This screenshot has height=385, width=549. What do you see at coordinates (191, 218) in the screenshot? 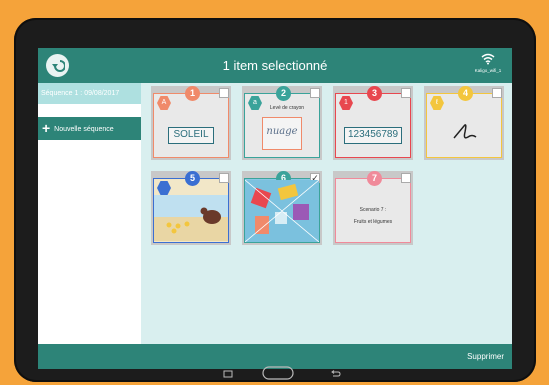
I see `hen-and-chicks-image` at bounding box center [191, 218].